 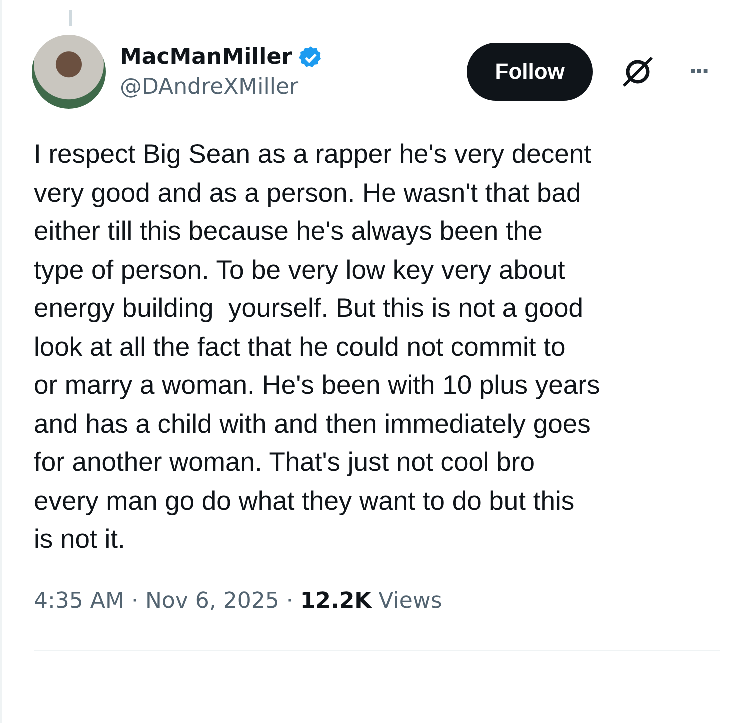 What do you see at coordinates (698, 72) in the screenshot?
I see `more-button: ···` at bounding box center [698, 72].